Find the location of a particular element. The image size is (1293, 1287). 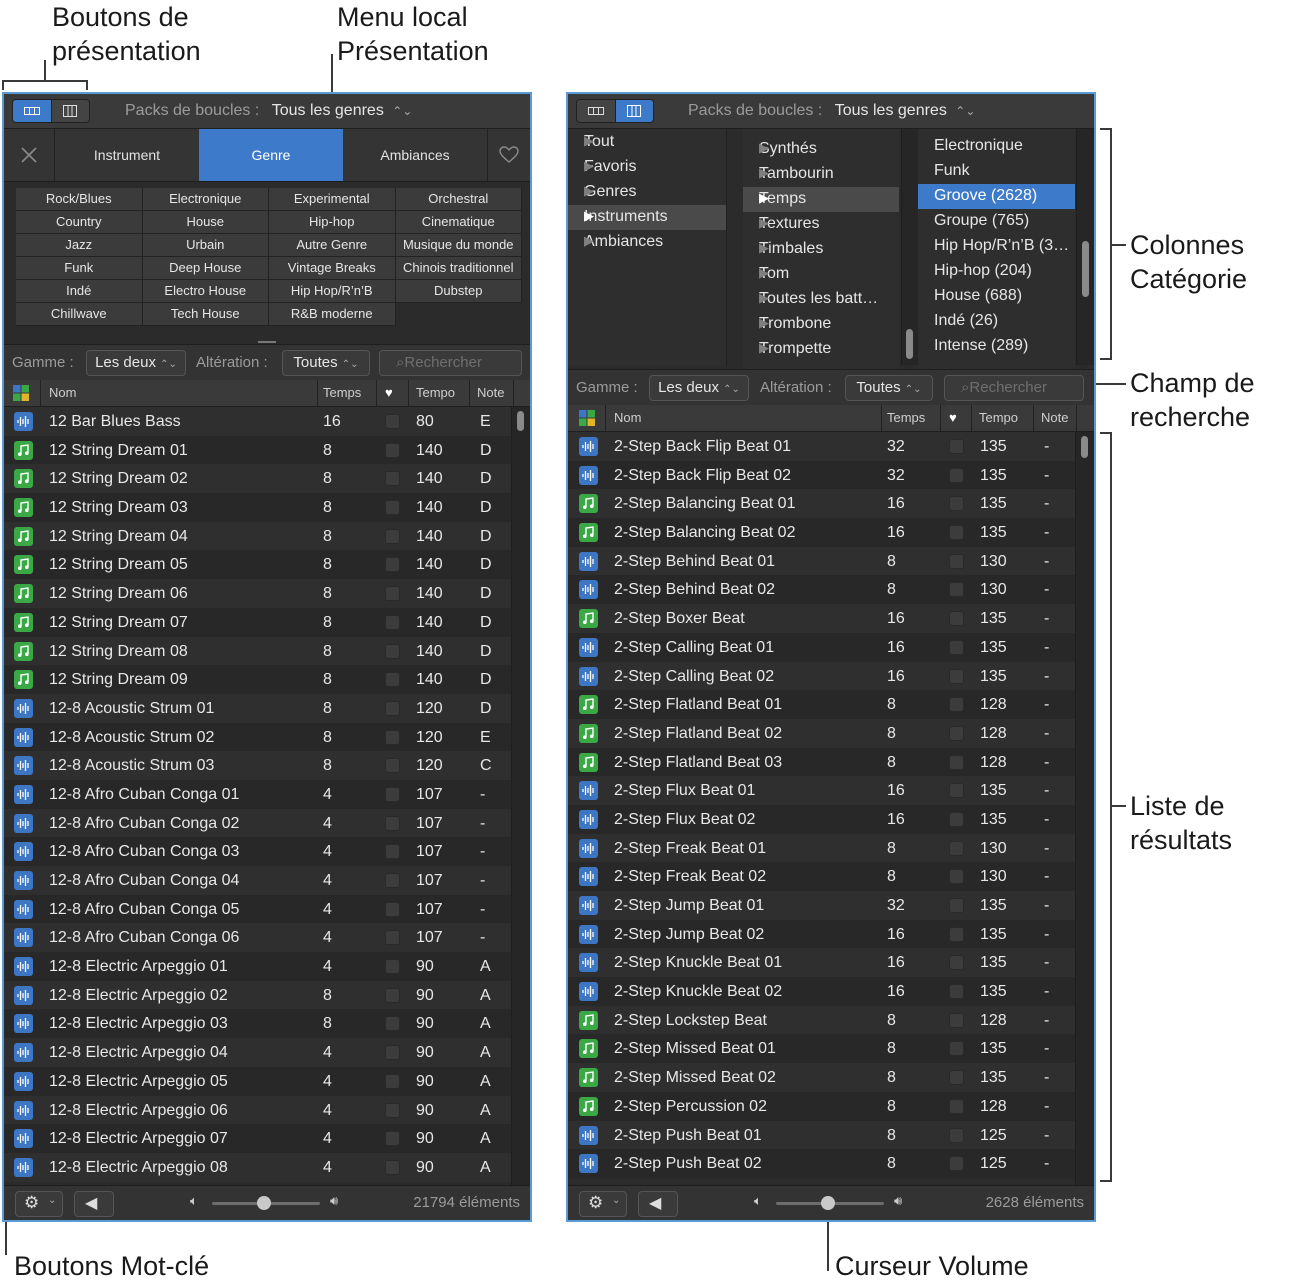

category-item: Genres ▶ is located at coordinates (647, 192).